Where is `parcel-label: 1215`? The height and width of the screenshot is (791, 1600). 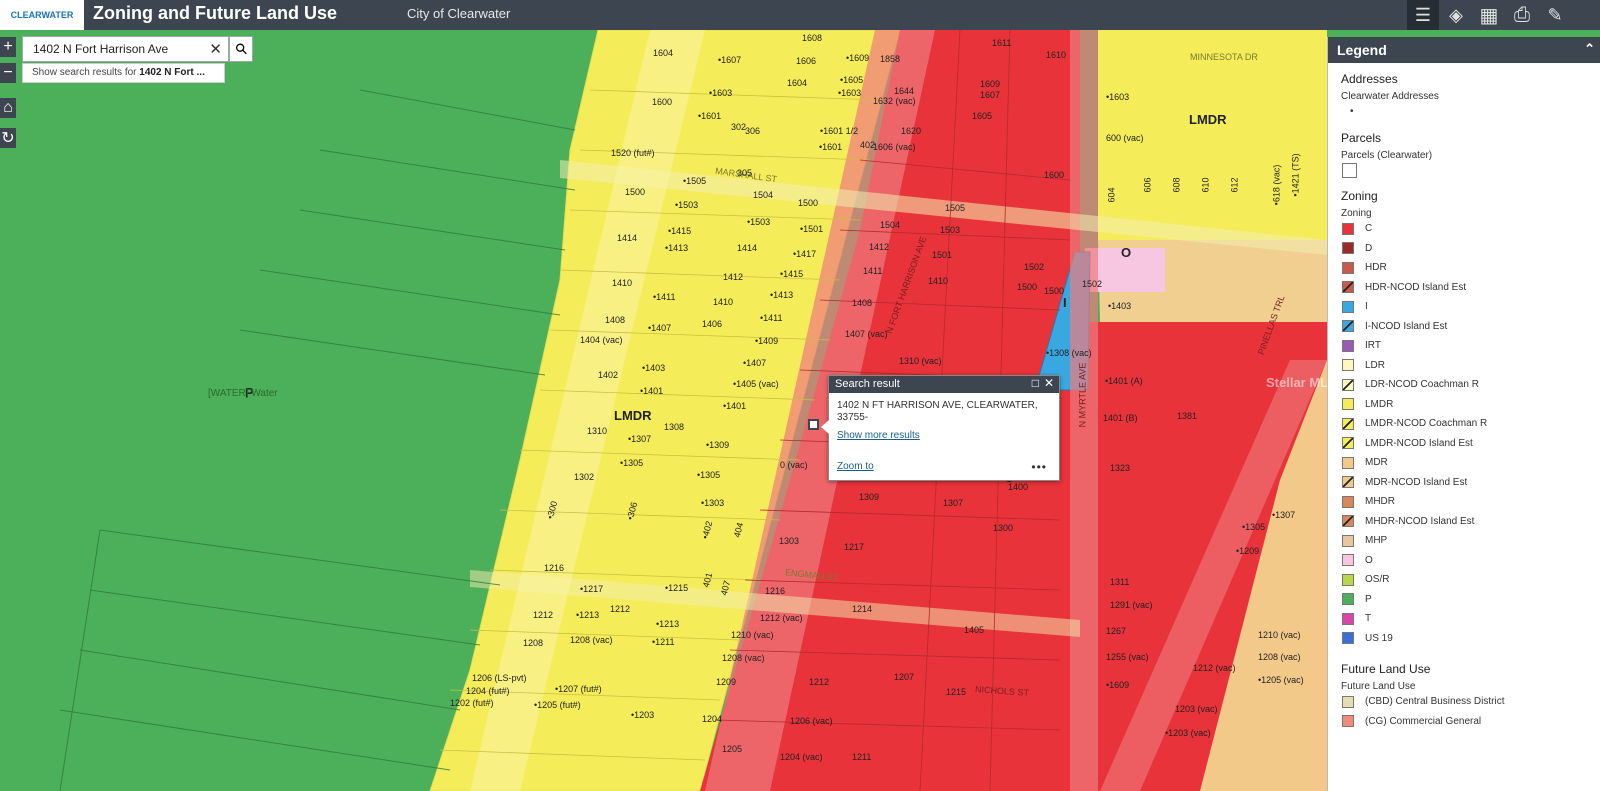
parcel-label: 1215 is located at coordinates (956, 692).